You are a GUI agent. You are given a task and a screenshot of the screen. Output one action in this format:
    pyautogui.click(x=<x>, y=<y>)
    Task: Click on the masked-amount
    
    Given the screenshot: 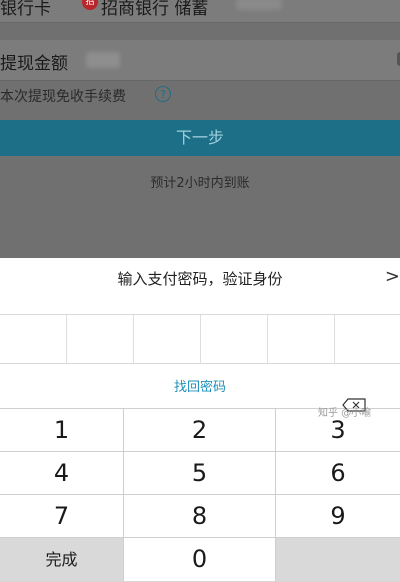 What is the action you would take?
    pyautogui.click(x=103, y=60)
    